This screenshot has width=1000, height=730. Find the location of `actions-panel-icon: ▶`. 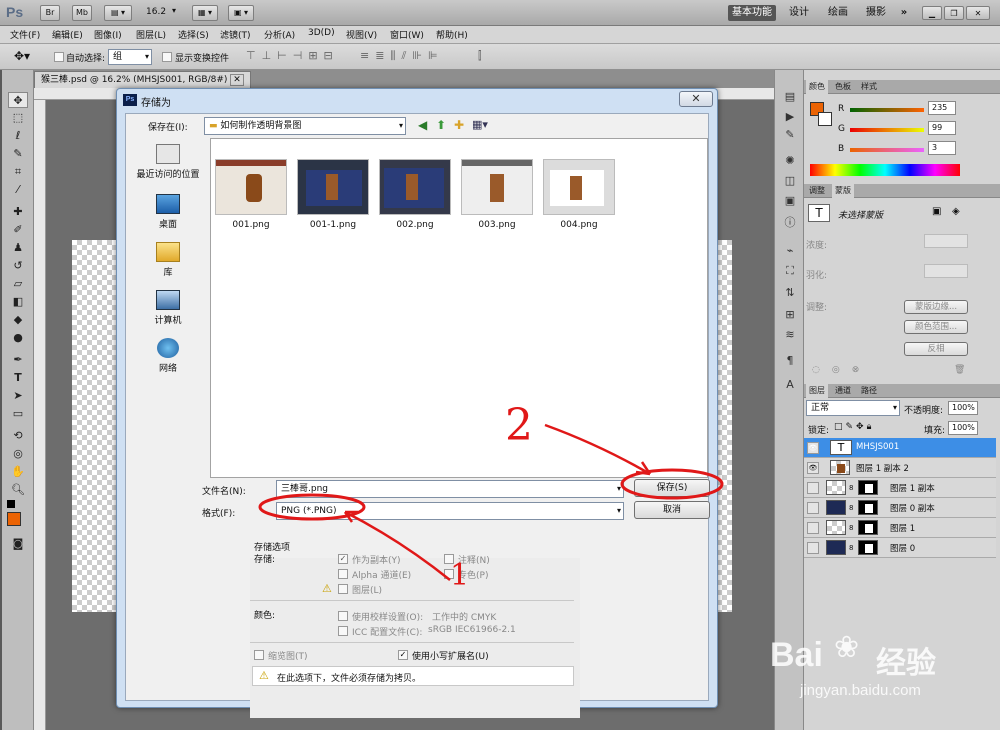

actions-panel-icon: ▶ is located at coordinates (790, 118).